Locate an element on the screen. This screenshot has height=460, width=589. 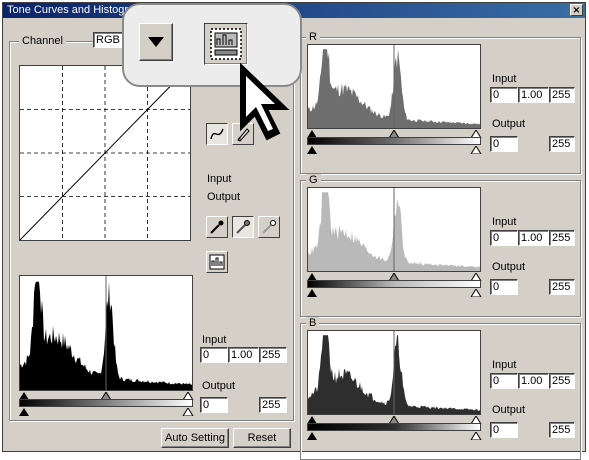
black-point-eyedropper-button is located at coordinates (217, 227).